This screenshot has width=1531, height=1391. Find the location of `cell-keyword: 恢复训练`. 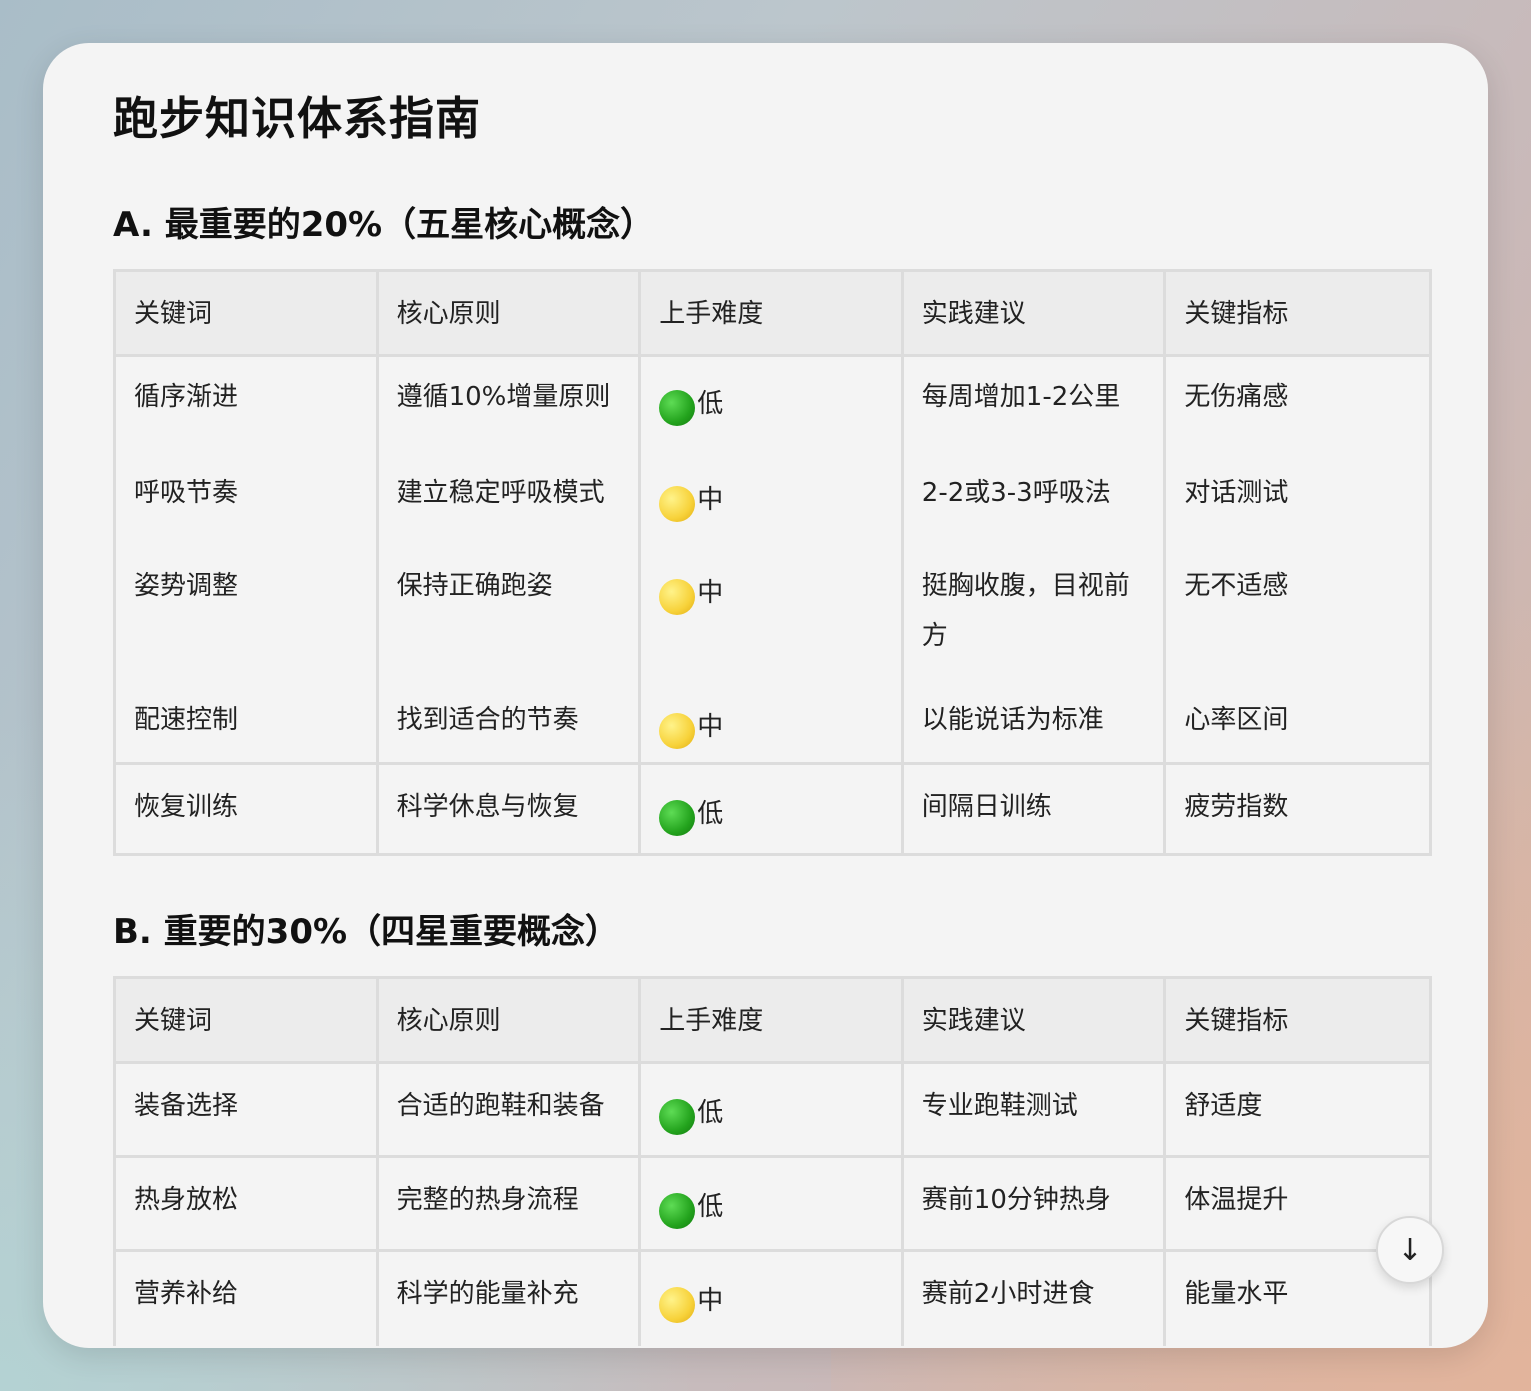

cell-keyword: 恢复训练 is located at coordinates (247, 809).